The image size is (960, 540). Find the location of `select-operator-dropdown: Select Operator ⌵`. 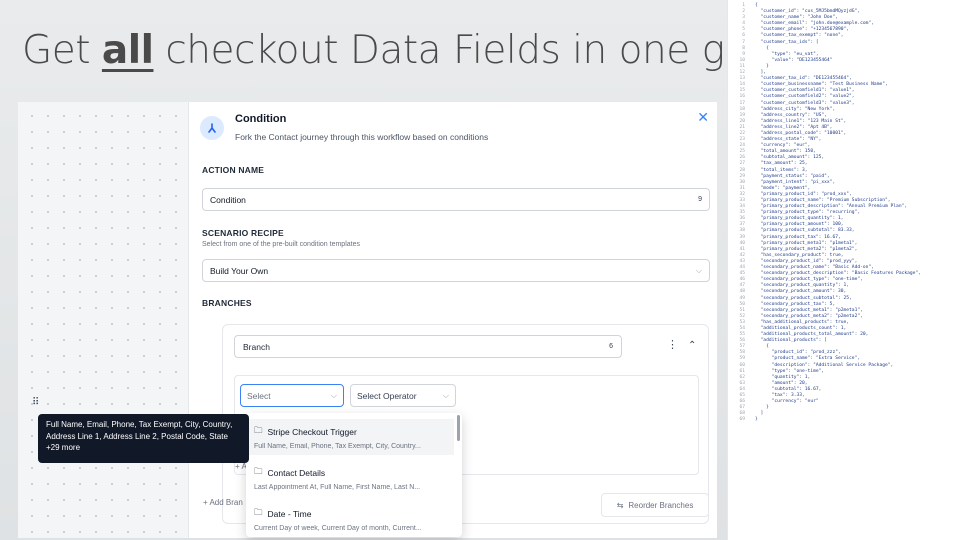

select-operator-dropdown: Select Operator ⌵ is located at coordinates (403, 395).